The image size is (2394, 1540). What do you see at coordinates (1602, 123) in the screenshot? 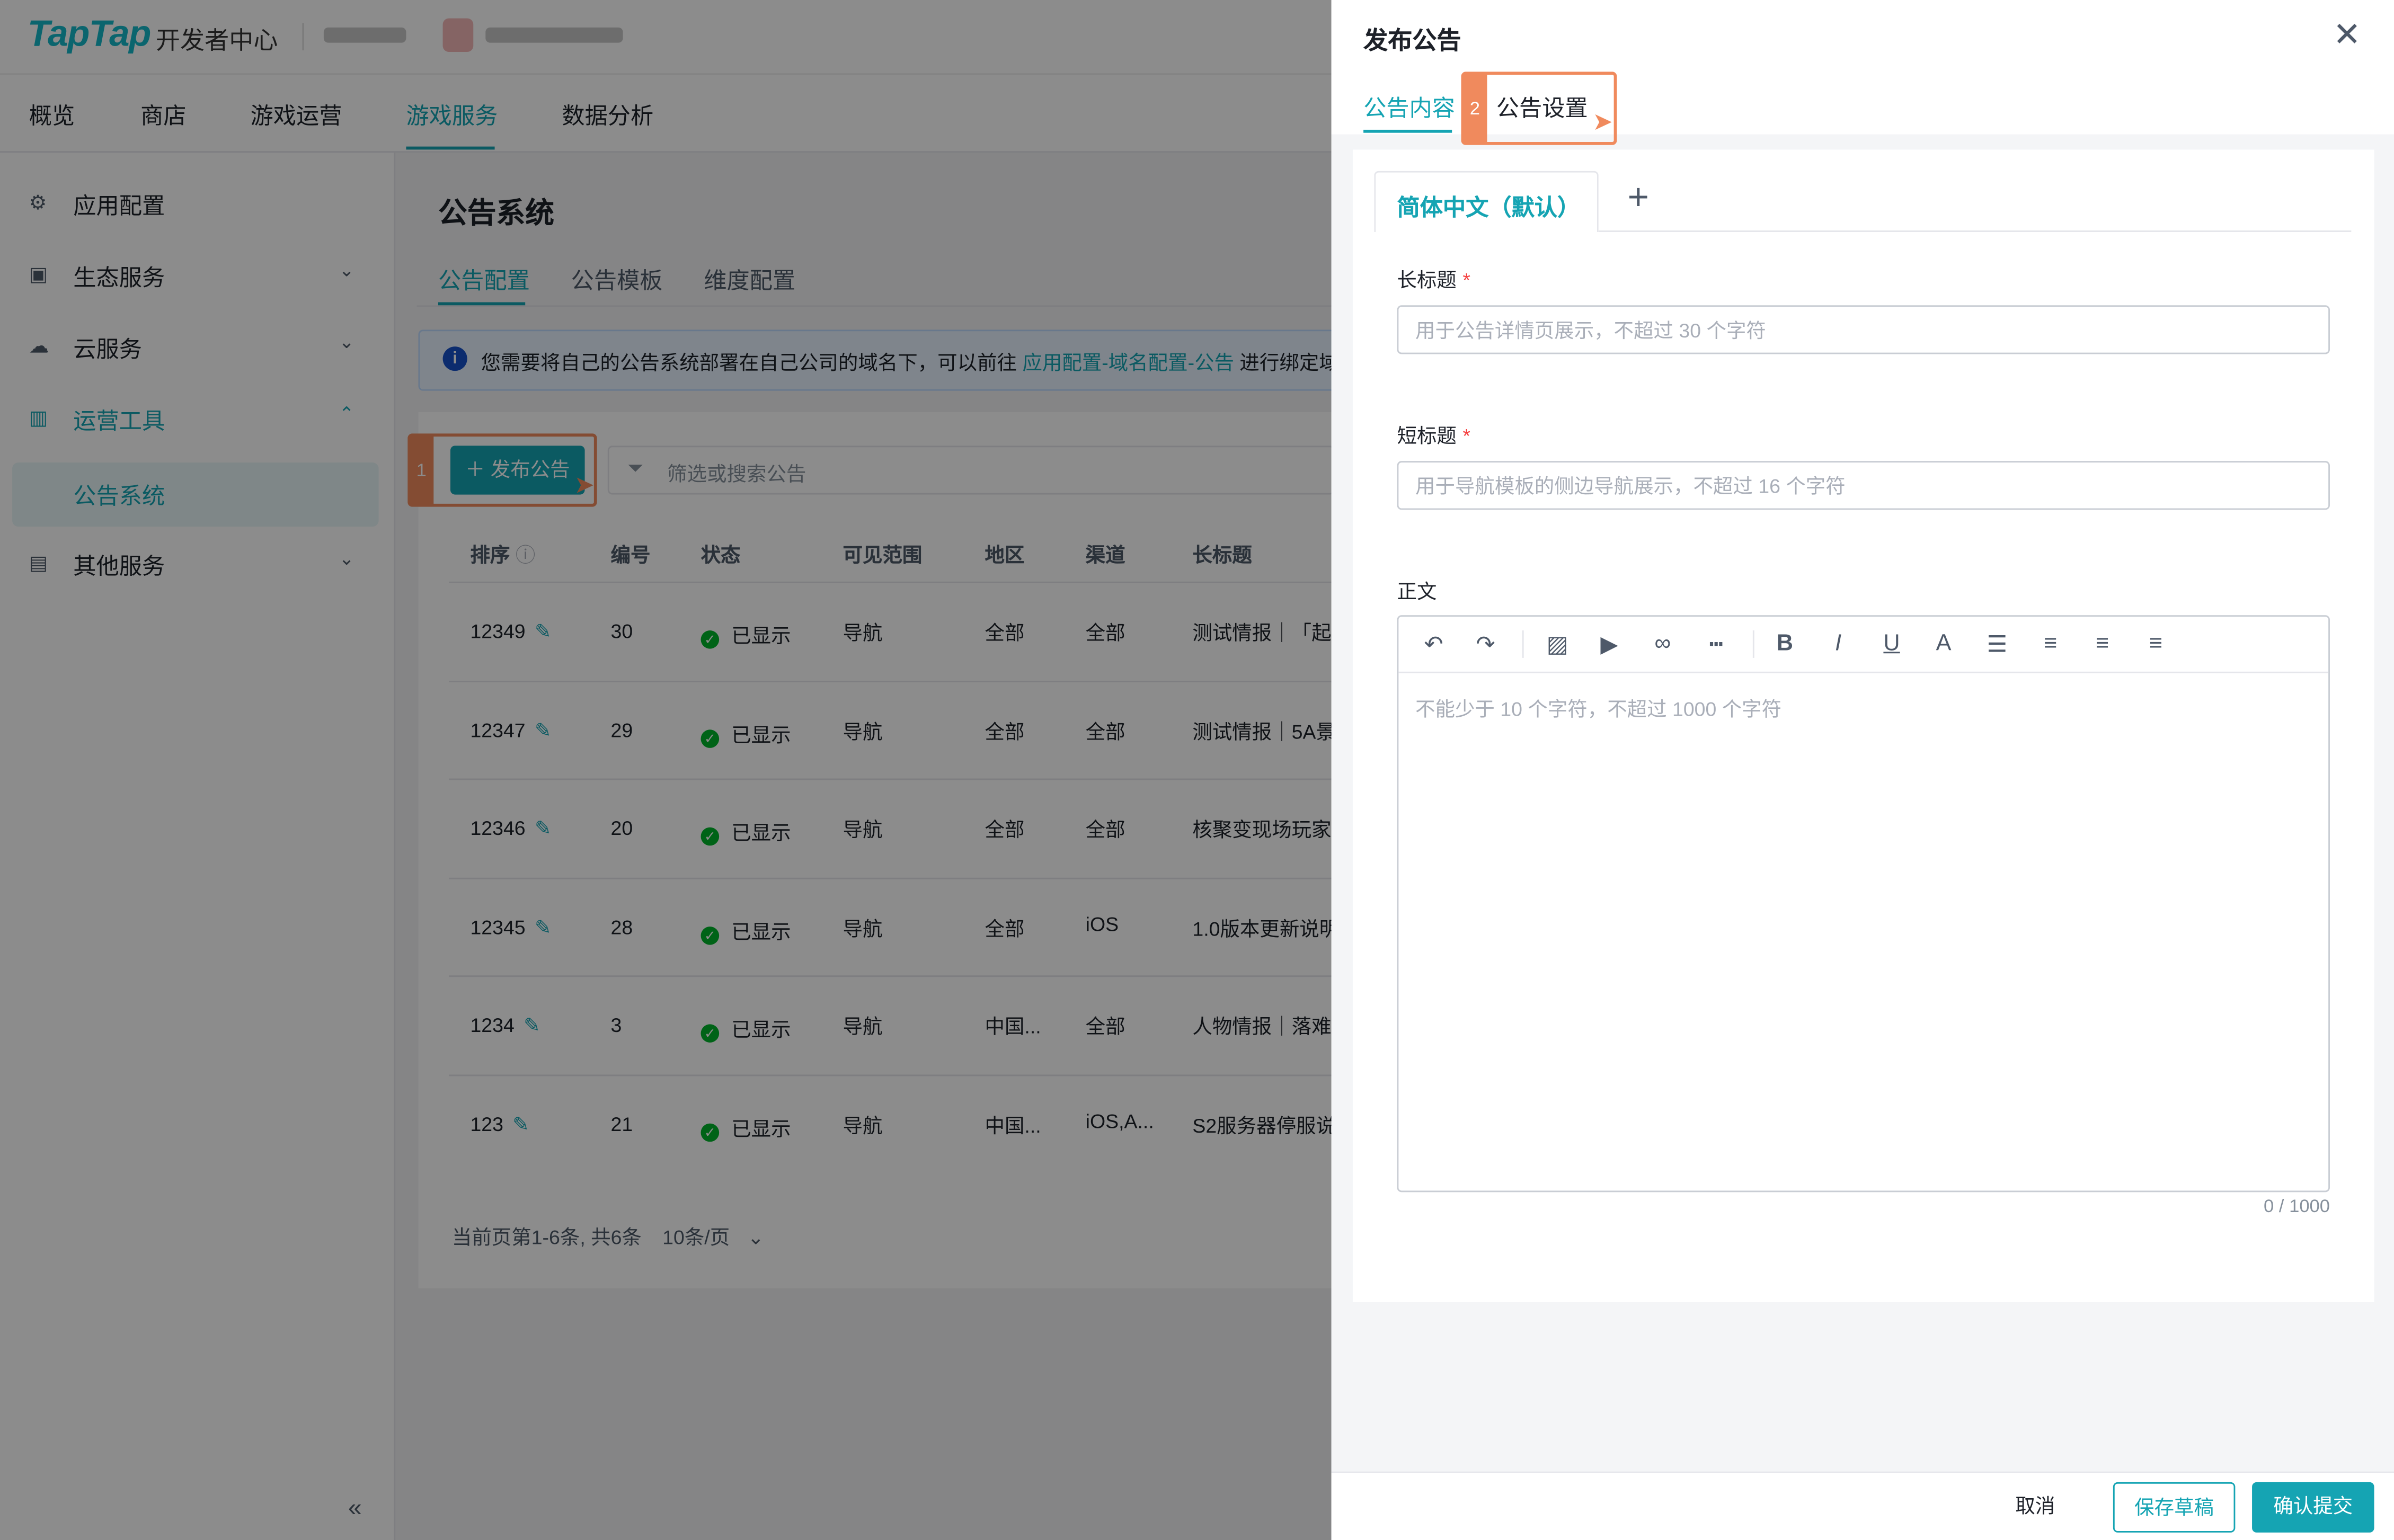
I see `cursor-pointer-icon: ➤` at bounding box center [1602, 123].